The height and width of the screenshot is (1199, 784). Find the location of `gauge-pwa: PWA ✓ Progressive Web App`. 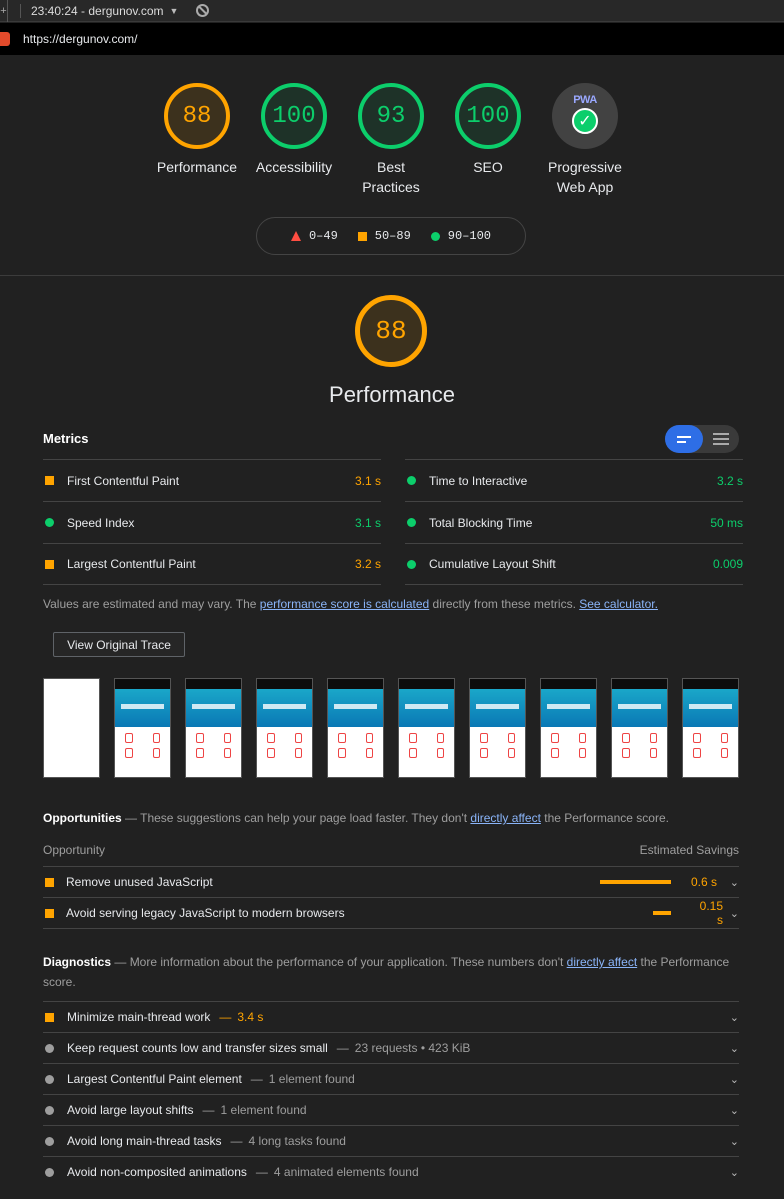

gauge-pwa: PWA ✓ Progressive Web App is located at coordinates (585, 140).